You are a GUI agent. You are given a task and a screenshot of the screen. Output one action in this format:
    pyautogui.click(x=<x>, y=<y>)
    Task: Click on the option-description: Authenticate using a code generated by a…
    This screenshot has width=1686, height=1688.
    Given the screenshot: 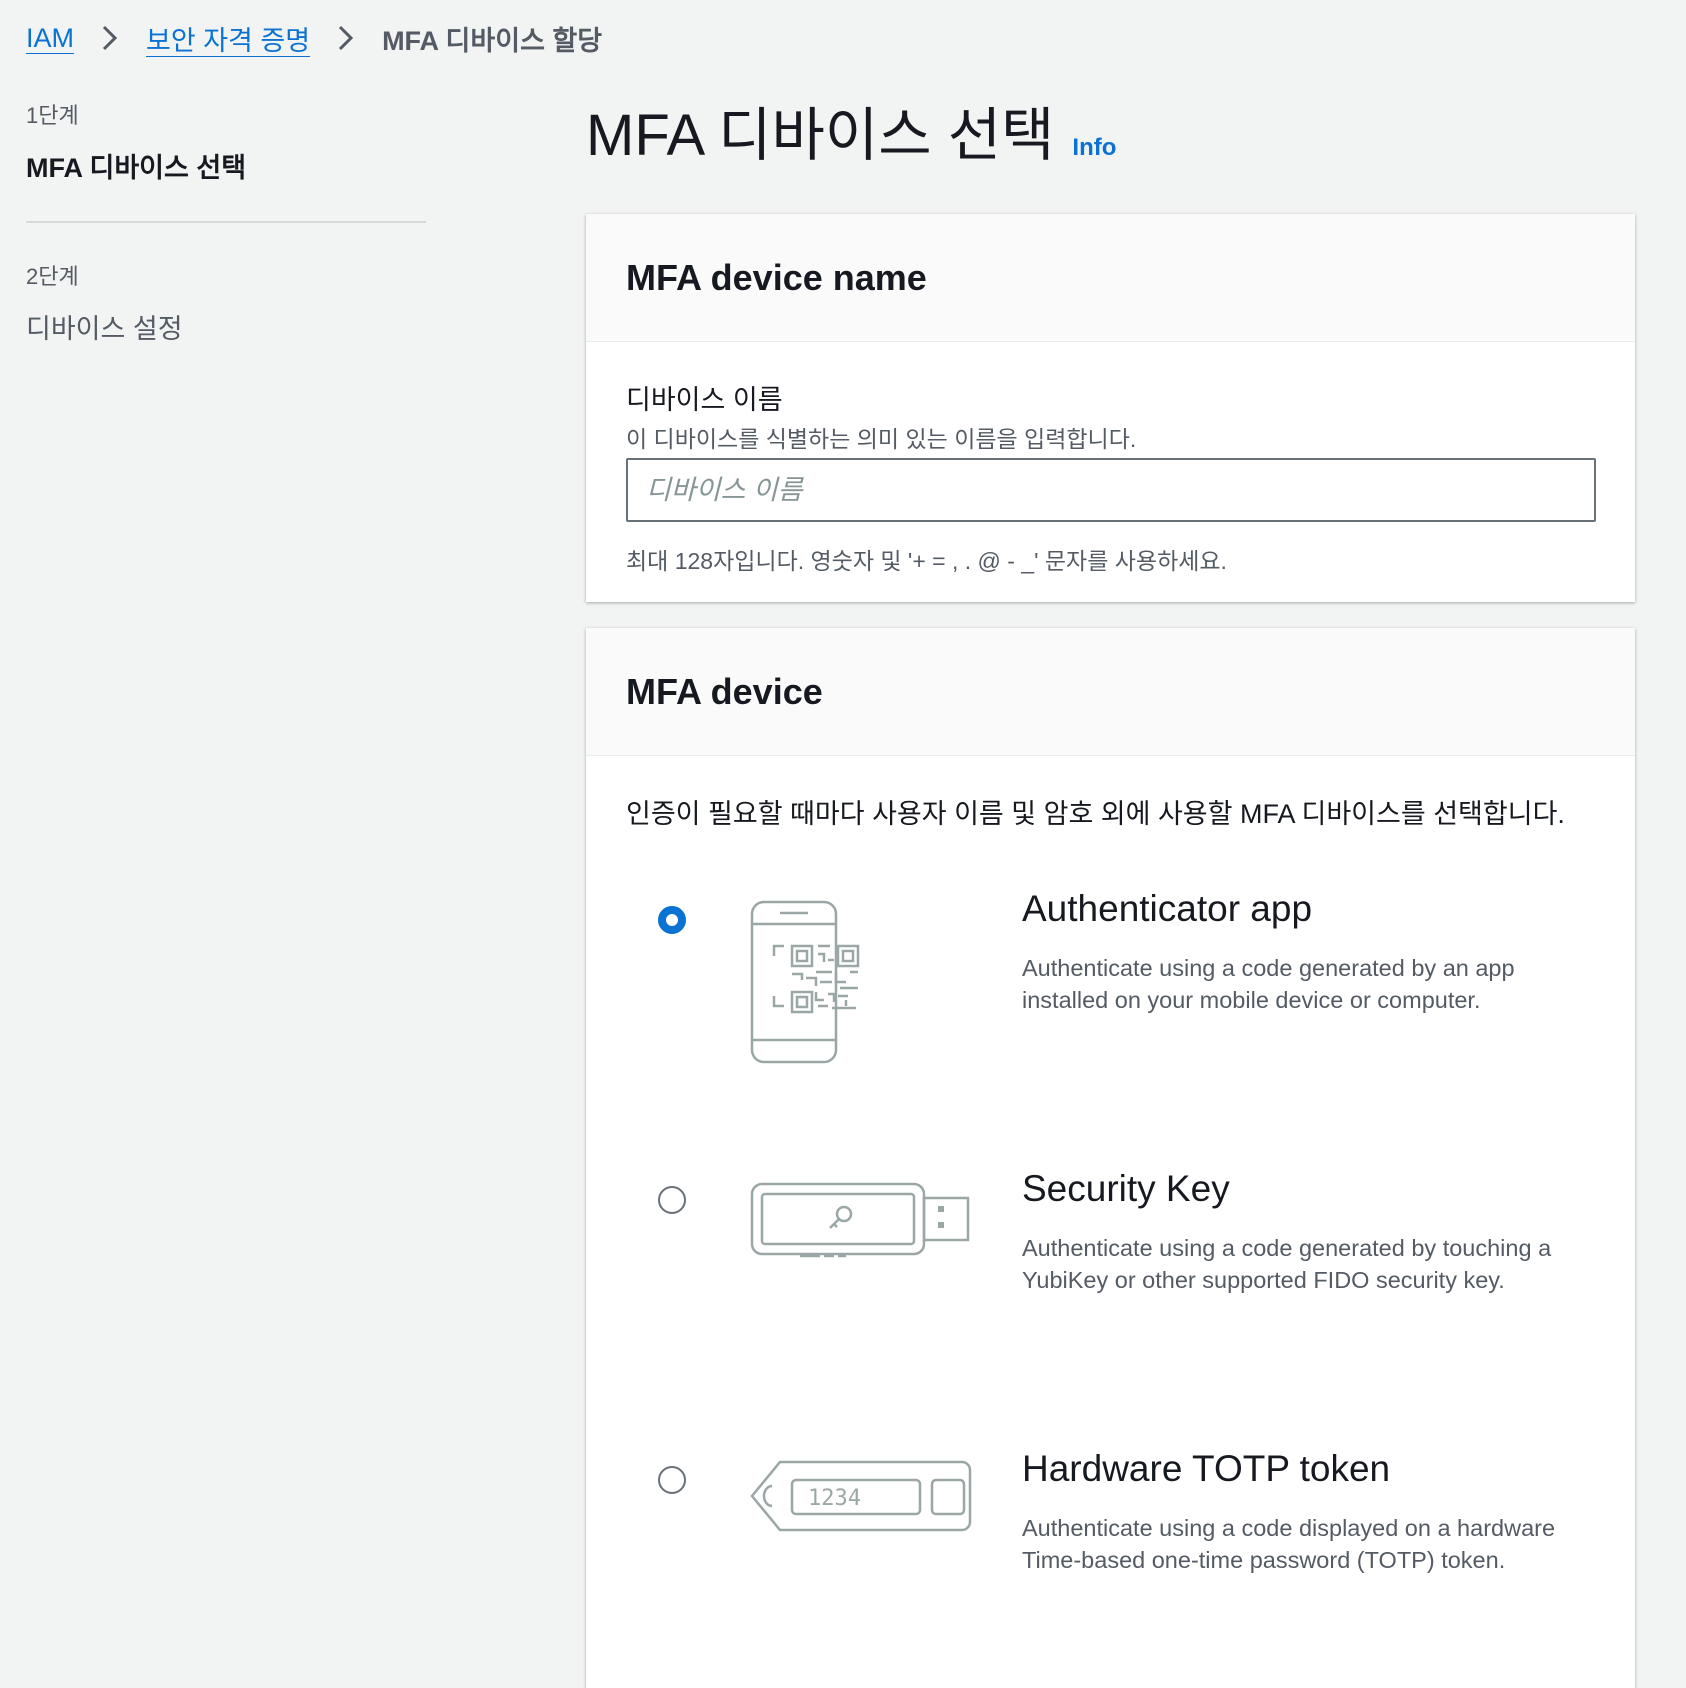 What is the action you would take?
    pyautogui.click(x=1268, y=984)
    